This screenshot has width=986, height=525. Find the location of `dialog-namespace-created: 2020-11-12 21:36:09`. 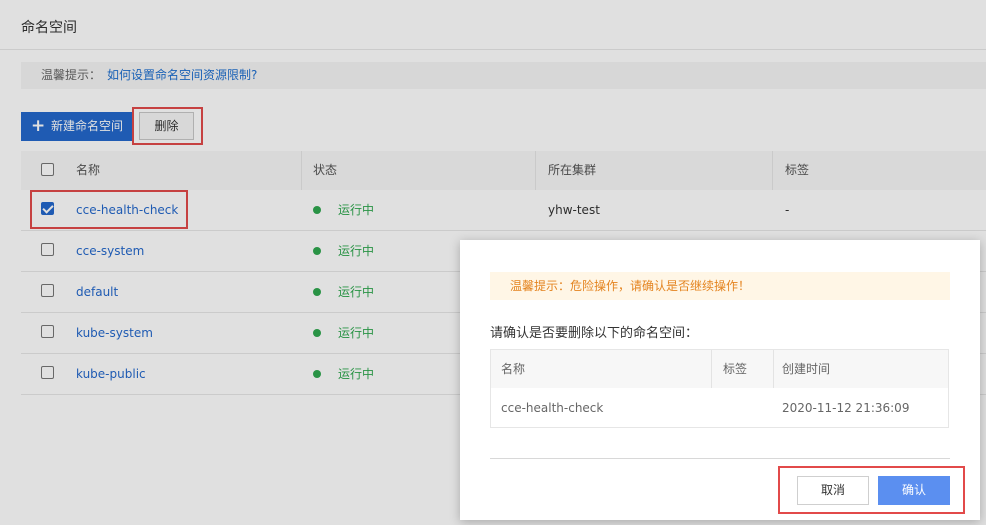

dialog-namespace-created: 2020-11-12 21:36:09 is located at coordinates (846, 408).